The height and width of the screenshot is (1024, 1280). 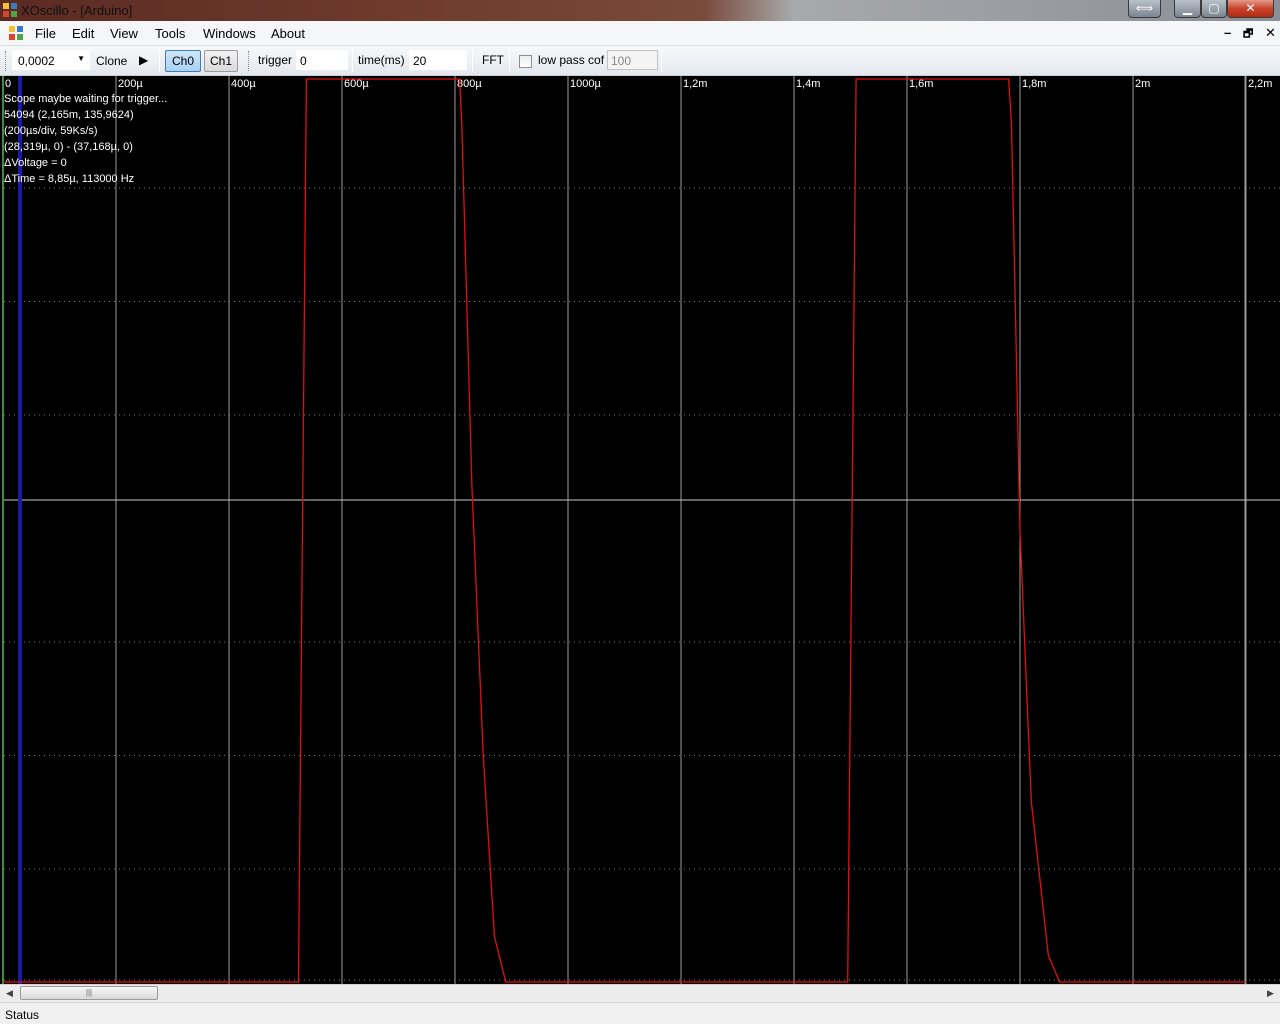 What do you see at coordinates (69, 115) in the screenshot?
I see `cursor-readout: 54094 (2,165m, 135,9624)` at bounding box center [69, 115].